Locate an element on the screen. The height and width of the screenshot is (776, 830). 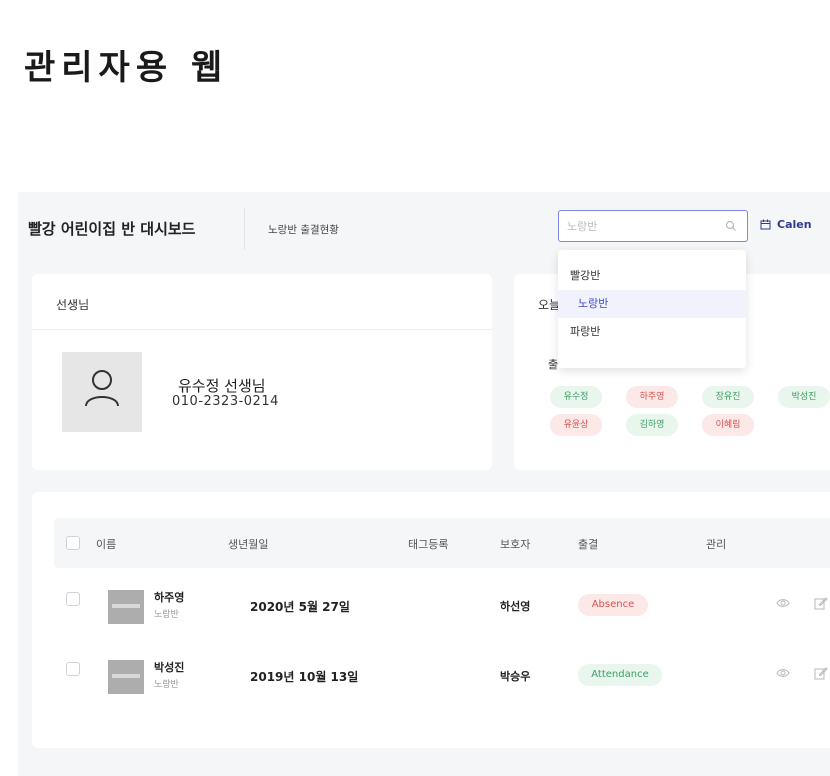
dropdown-option-red: 빨강반 is located at coordinates (652, 276).